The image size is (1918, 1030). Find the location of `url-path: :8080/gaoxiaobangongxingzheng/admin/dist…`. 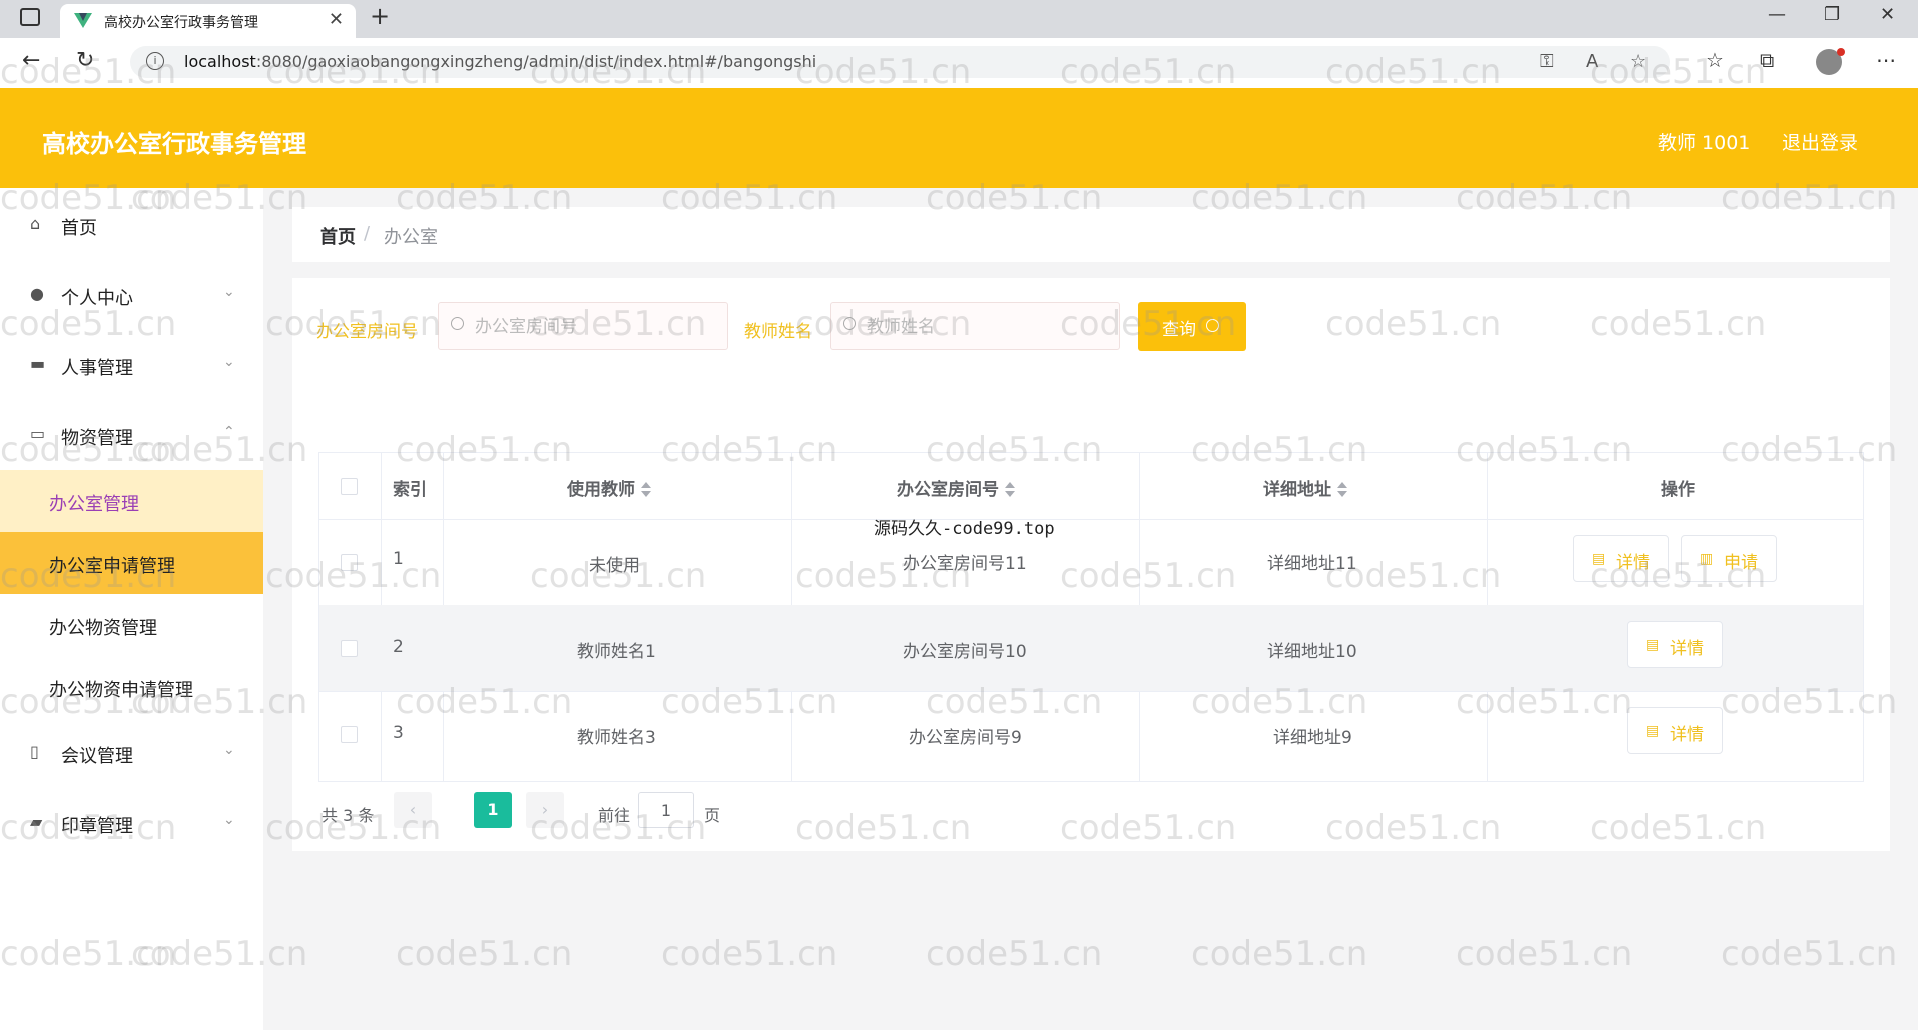

url-path: :8080/gaoxiaobangongxingzheng/admin/dist… is located at coordinates (536, 61).